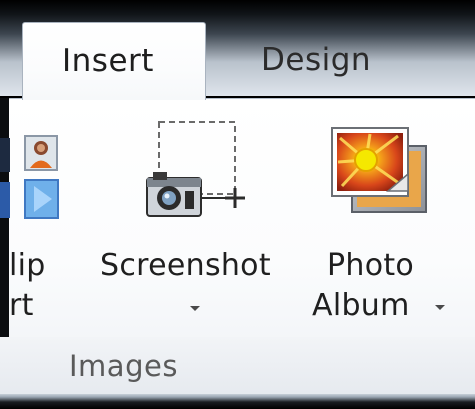 This screenshot has width=475, height=409. What do you see at coordinates (195, 169) in the screenshot?
I see `screenshot-camera-icon` at bounding box center [195, 169].